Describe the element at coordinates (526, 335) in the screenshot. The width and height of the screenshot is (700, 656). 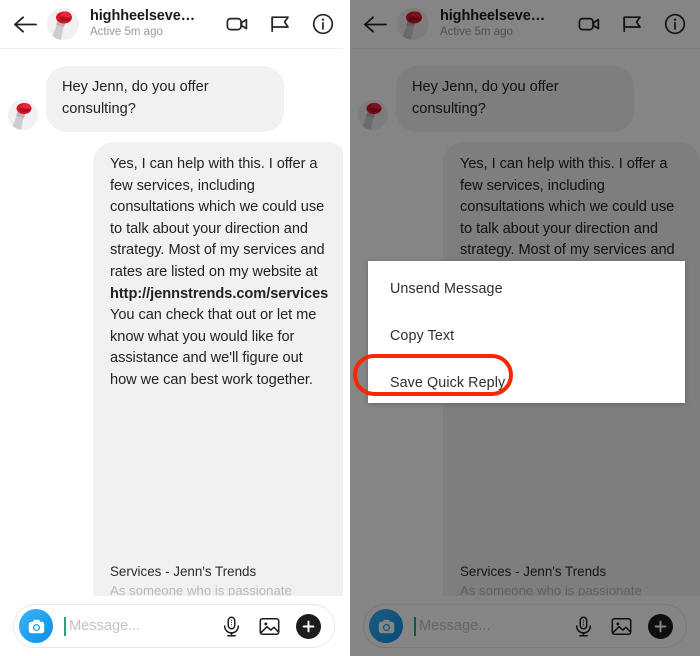
I see `menu-item-copy-text: Copy Text` at that location.